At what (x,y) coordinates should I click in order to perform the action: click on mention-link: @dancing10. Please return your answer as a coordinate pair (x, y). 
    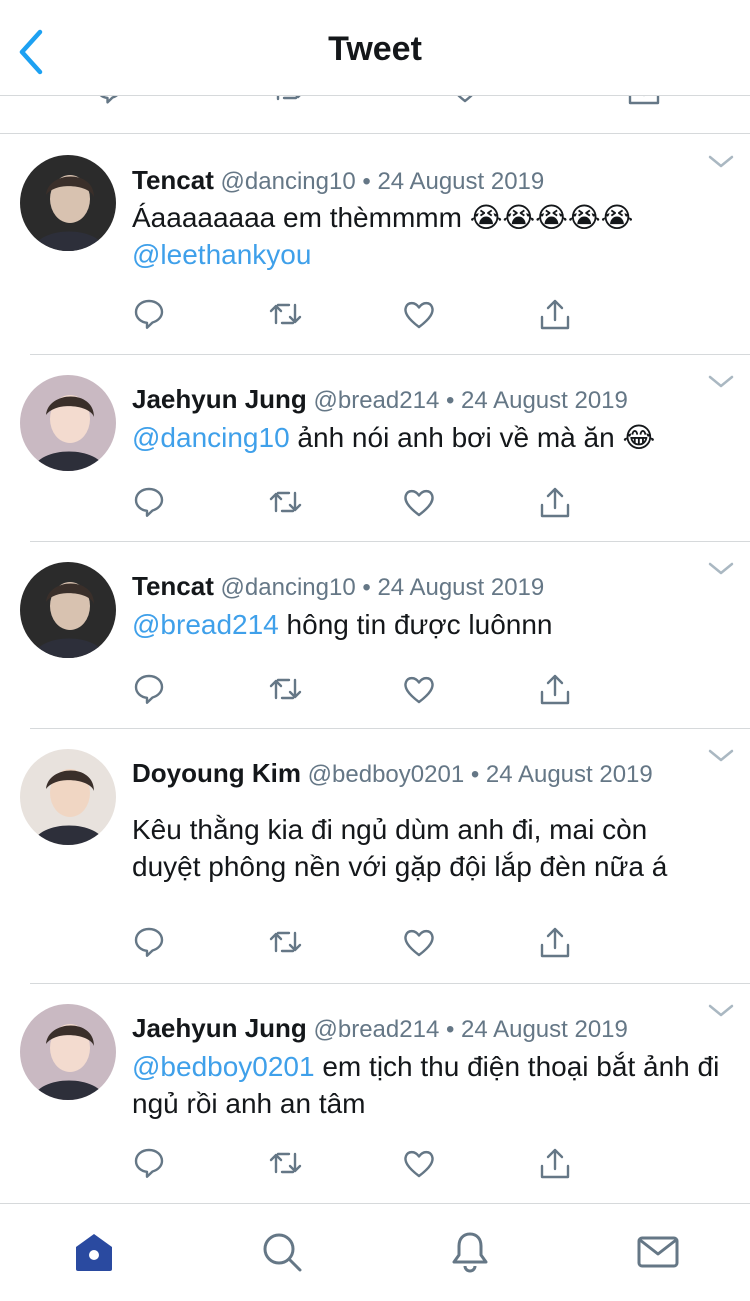
    Looking at the image, I should click on (211, 437).